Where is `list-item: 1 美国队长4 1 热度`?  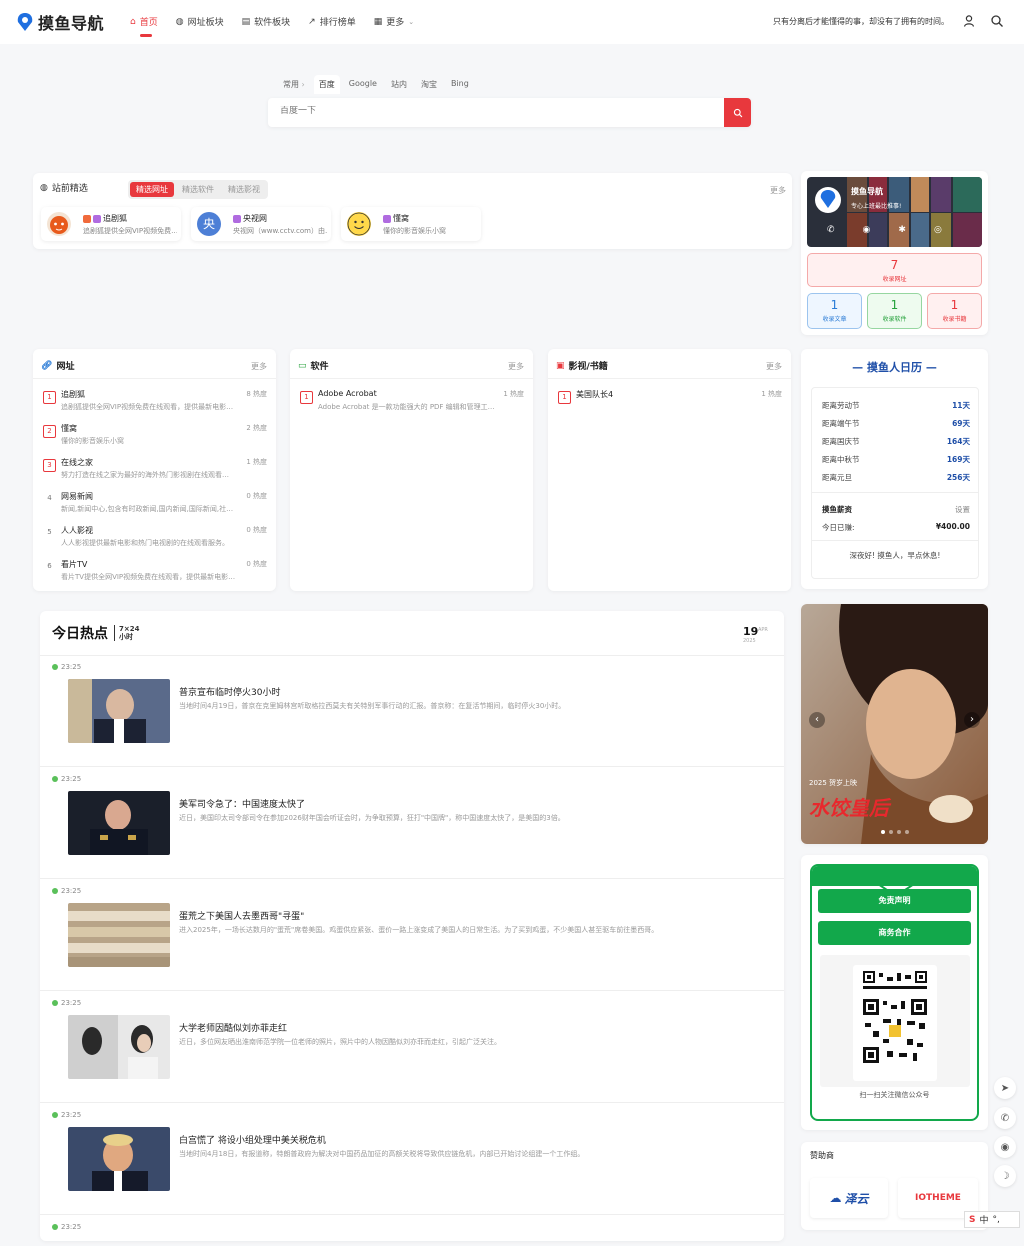
list-item: 1 美国队长4 1 热度 is located at coordinates (670, 403).